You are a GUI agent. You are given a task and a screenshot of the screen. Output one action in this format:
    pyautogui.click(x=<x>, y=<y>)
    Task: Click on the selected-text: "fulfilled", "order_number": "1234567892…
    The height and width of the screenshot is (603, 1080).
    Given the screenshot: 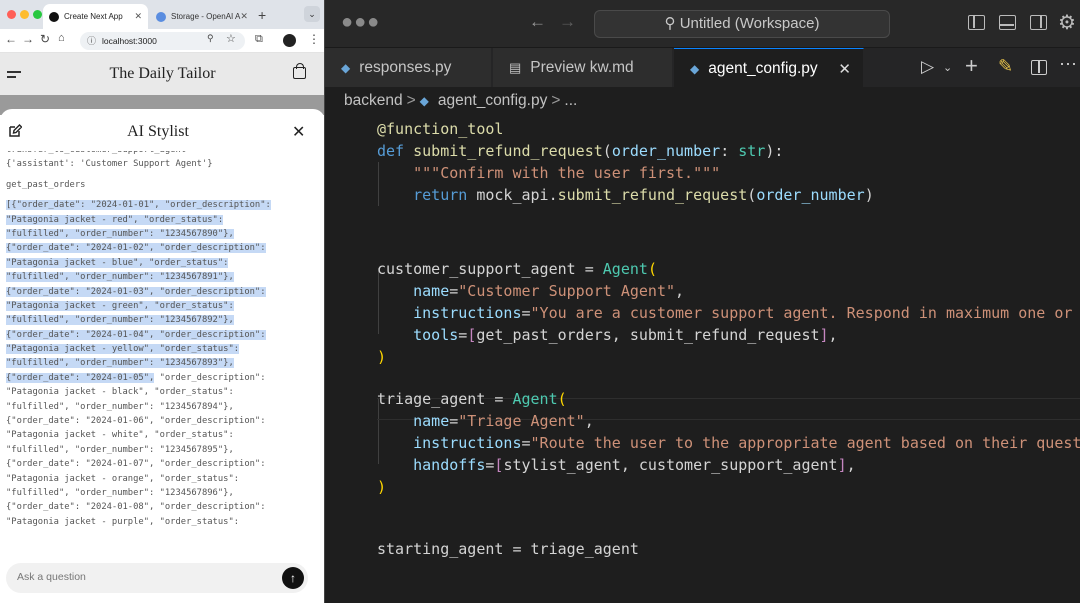 What is the action you would take?
    pyautogui.click(x=120, y=320)
    